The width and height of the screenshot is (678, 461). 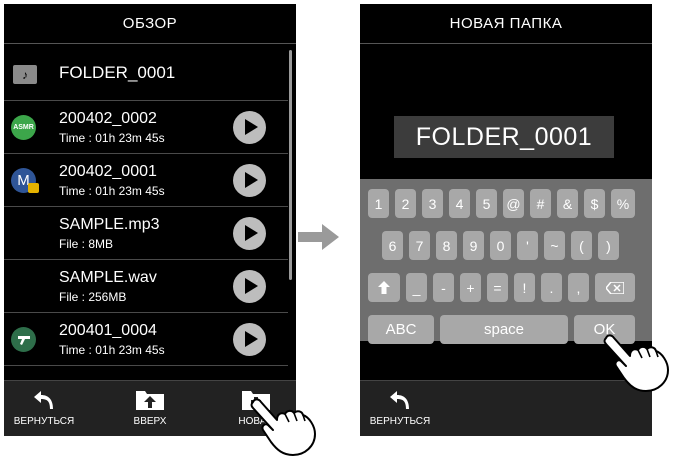 I want to click on backspace-icon, so click(x=615, y=287).